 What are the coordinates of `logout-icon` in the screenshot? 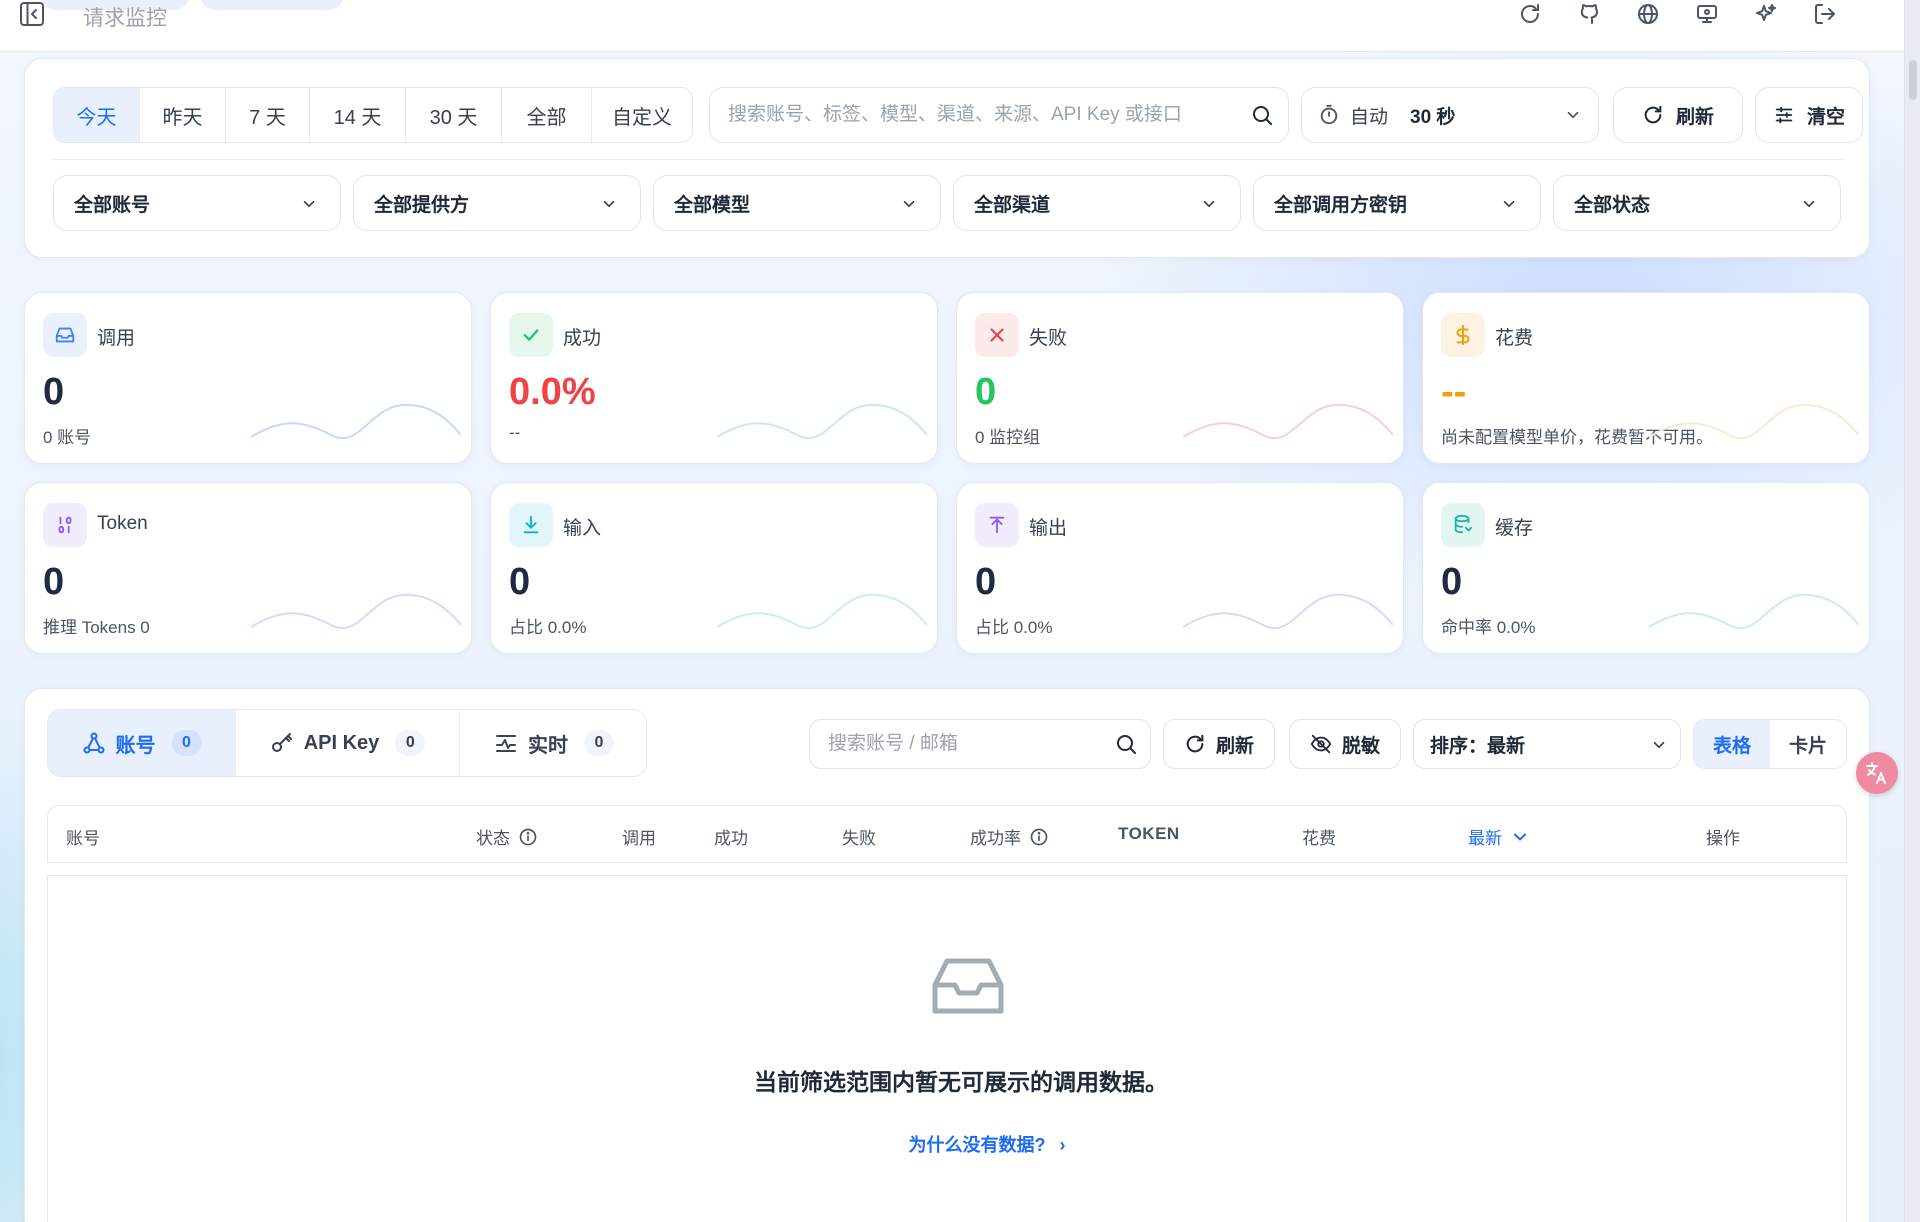 It's located at (1824, 14).